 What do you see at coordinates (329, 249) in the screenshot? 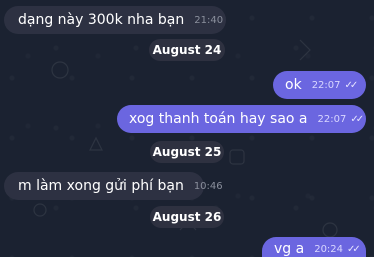
I see `message-time: 20:24` at bounding box center [329, 249].